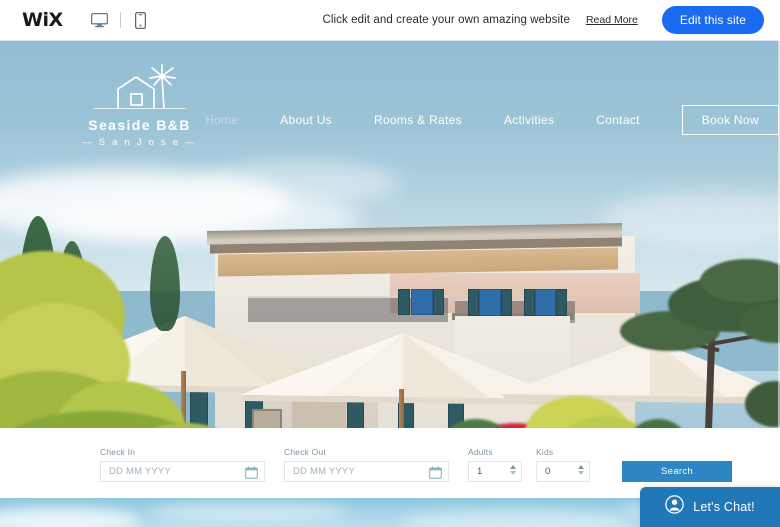 This screenshot has height=527, width=780. What do you see at coordinates (139, 125) in the screenshot?
I see `brand-name: Seaside B&B` at bounding box center [139, 125].